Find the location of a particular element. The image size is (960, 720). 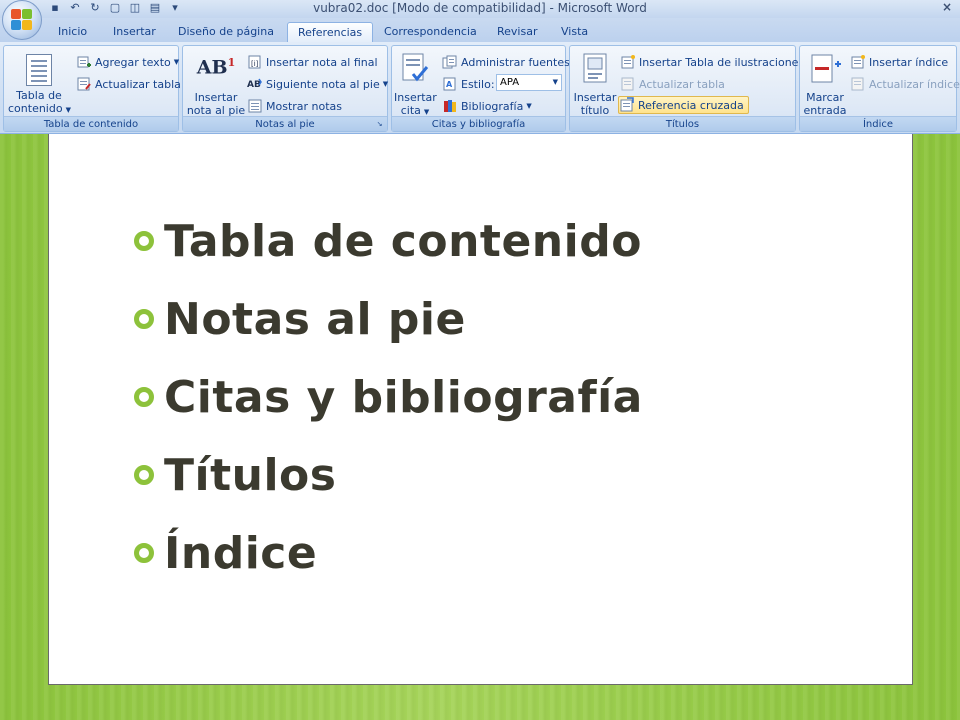

update-figures-table-icon is located at coordinates (627, 84).